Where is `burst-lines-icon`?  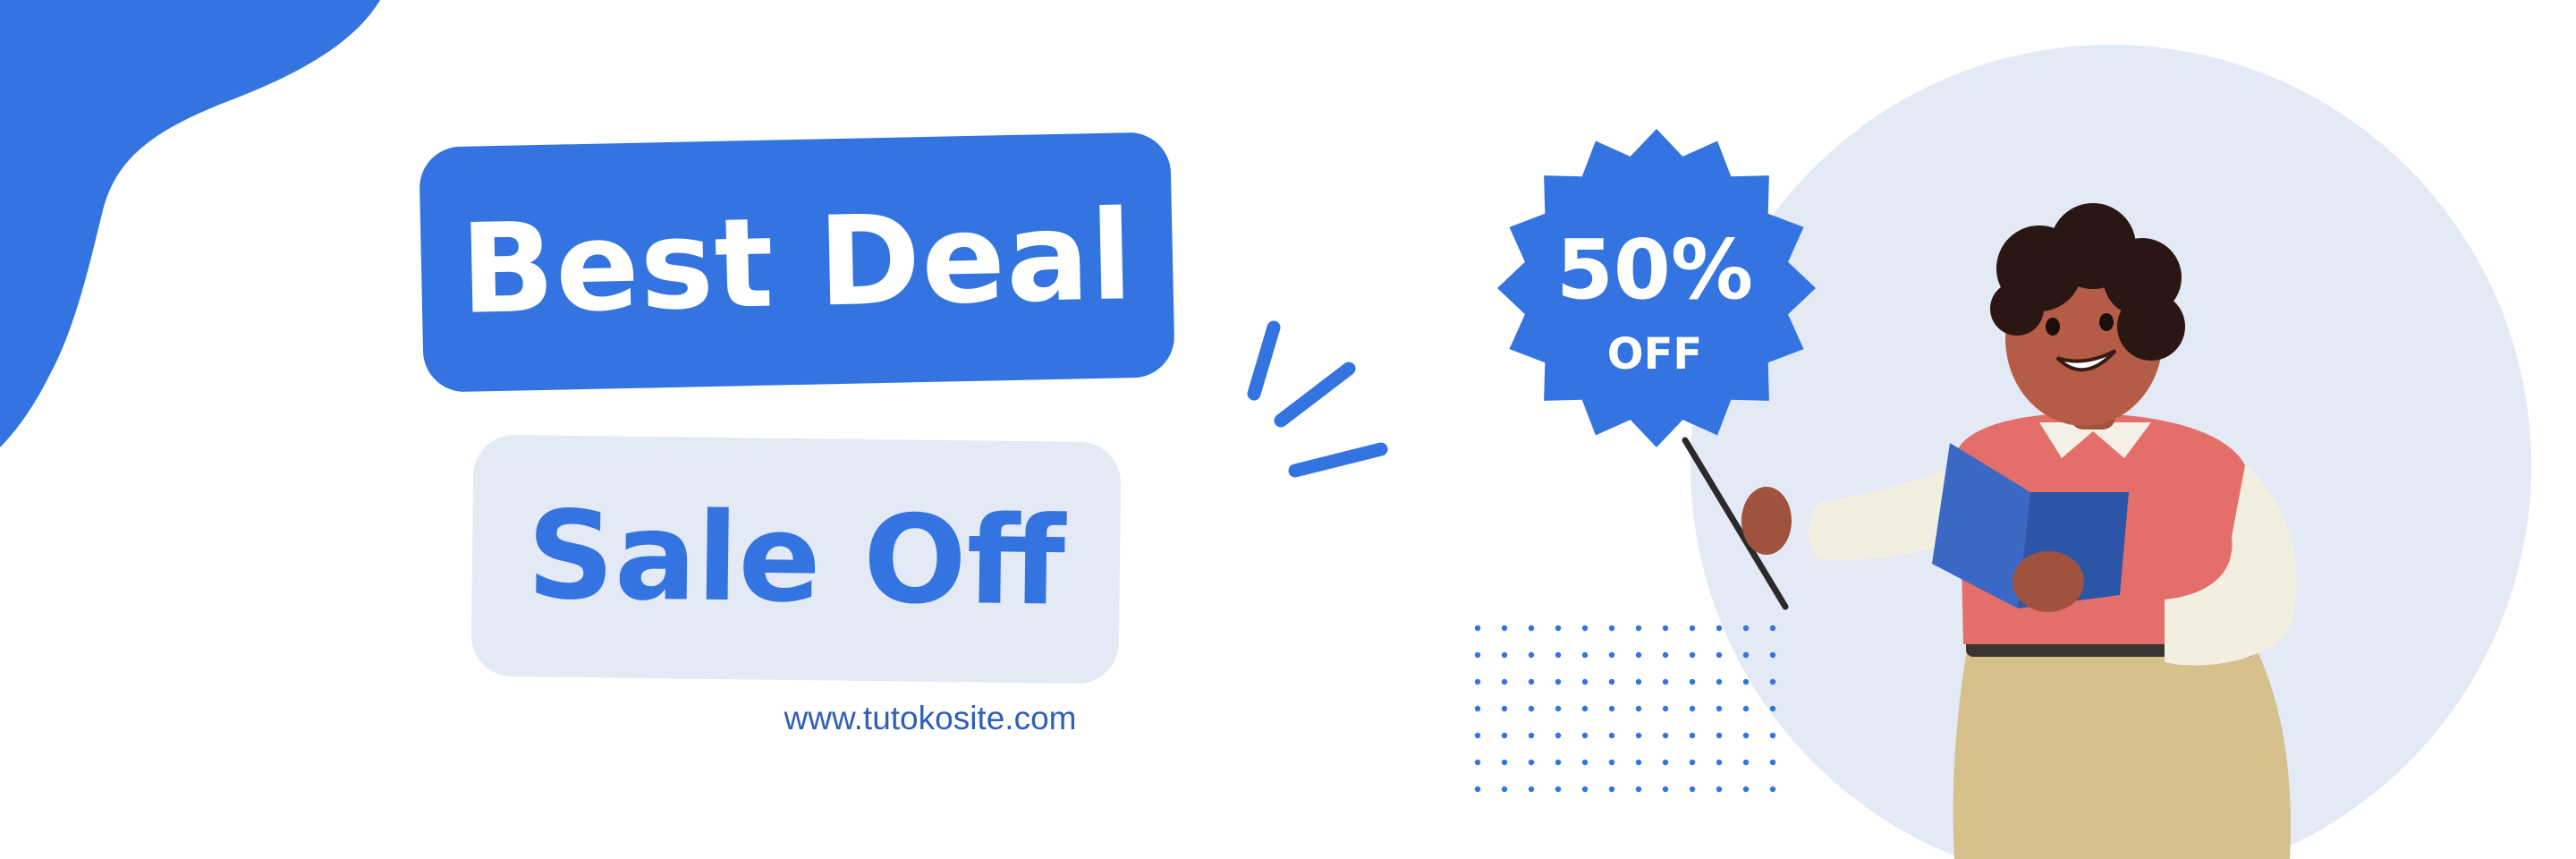 burst-lines-icon is located at coordinates (1317, 399).